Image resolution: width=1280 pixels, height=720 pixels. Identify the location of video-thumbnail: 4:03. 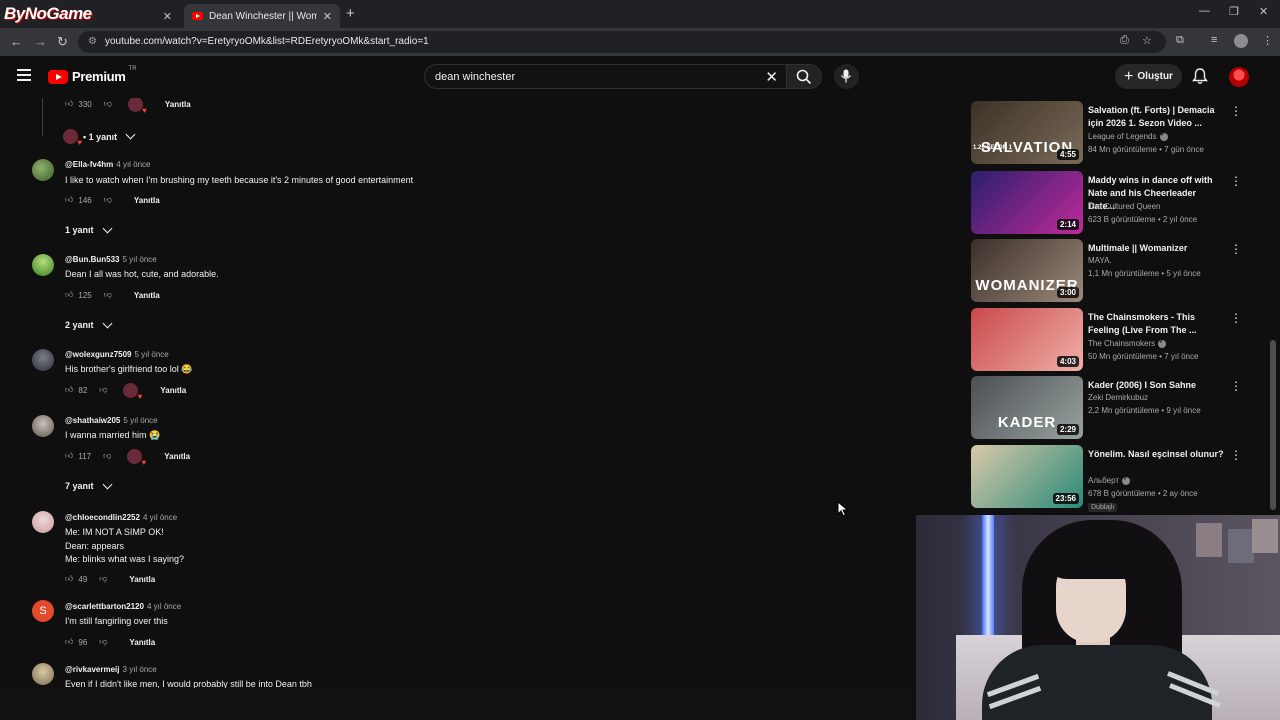
(1027, 339).